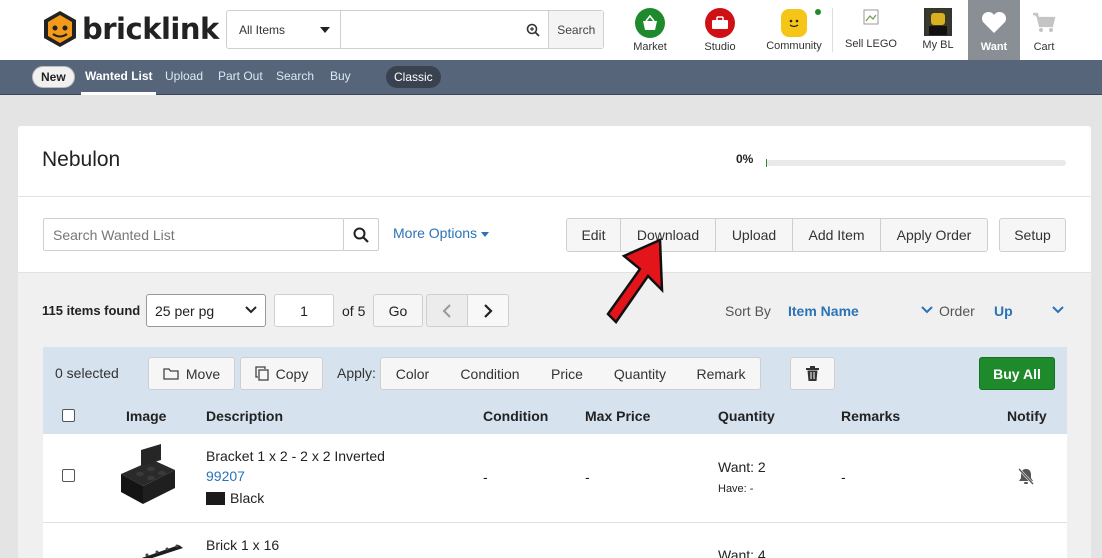 This screenshot has height=558, width=1102. I want to click on copy-icon, so click(262, 373).